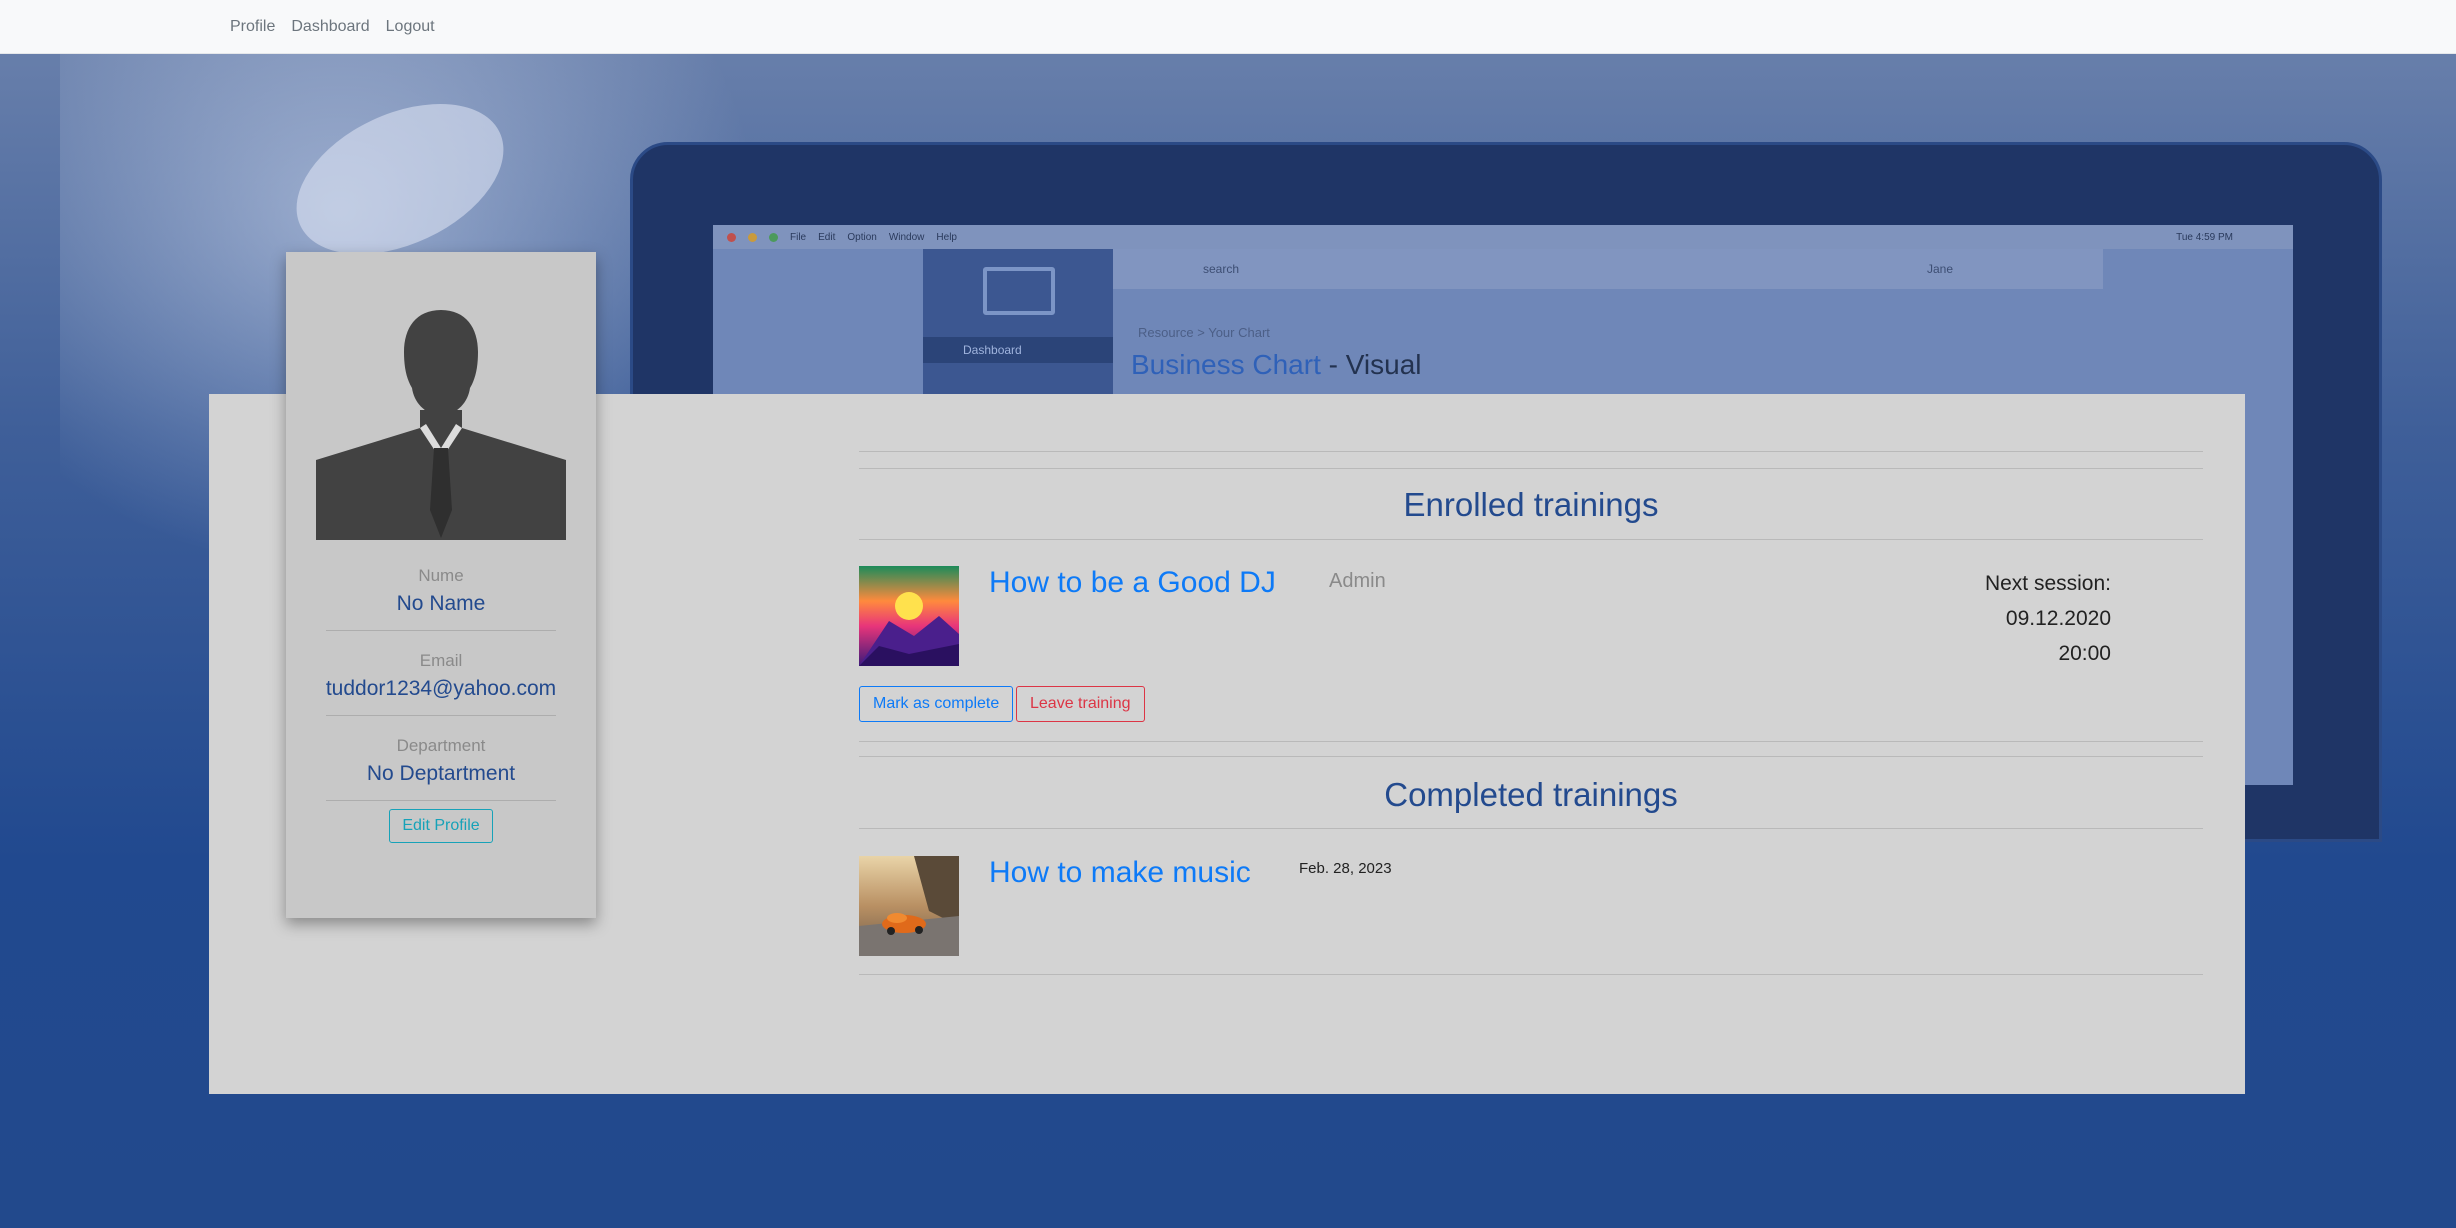 The image size is (2456, 1228). I want to click on laptop-menubar: File Edit Option Window Help Tue 4:59 PM, so click(1503, 237).